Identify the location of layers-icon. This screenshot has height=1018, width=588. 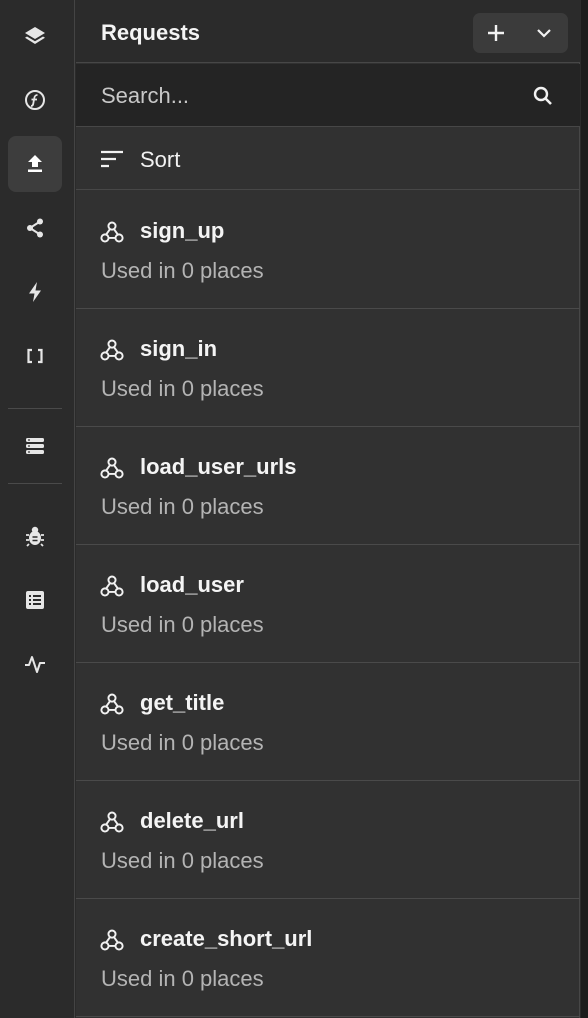
(35, 36).